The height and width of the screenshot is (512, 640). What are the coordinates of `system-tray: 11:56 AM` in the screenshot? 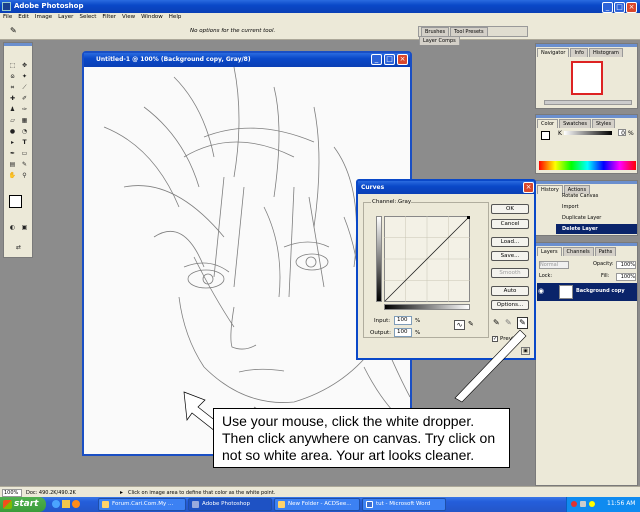 It's located at (603, 504).